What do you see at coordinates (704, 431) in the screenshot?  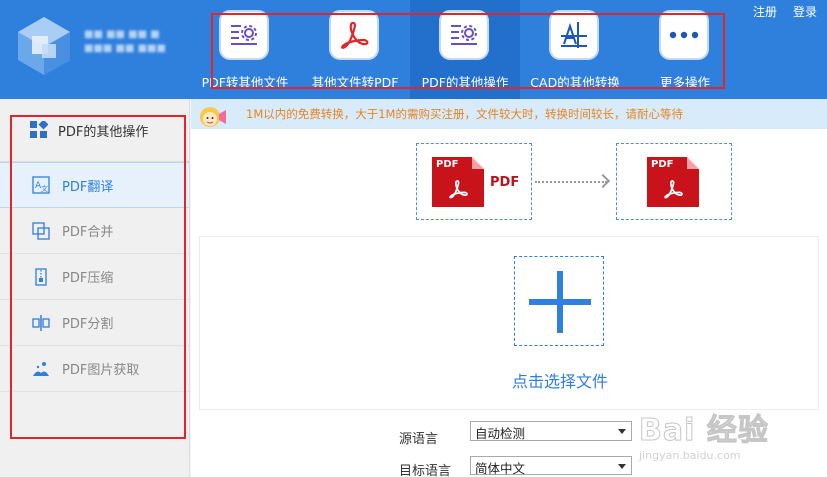 I see `watermark-main: Bai 经验` at bounding box center [704, 431].